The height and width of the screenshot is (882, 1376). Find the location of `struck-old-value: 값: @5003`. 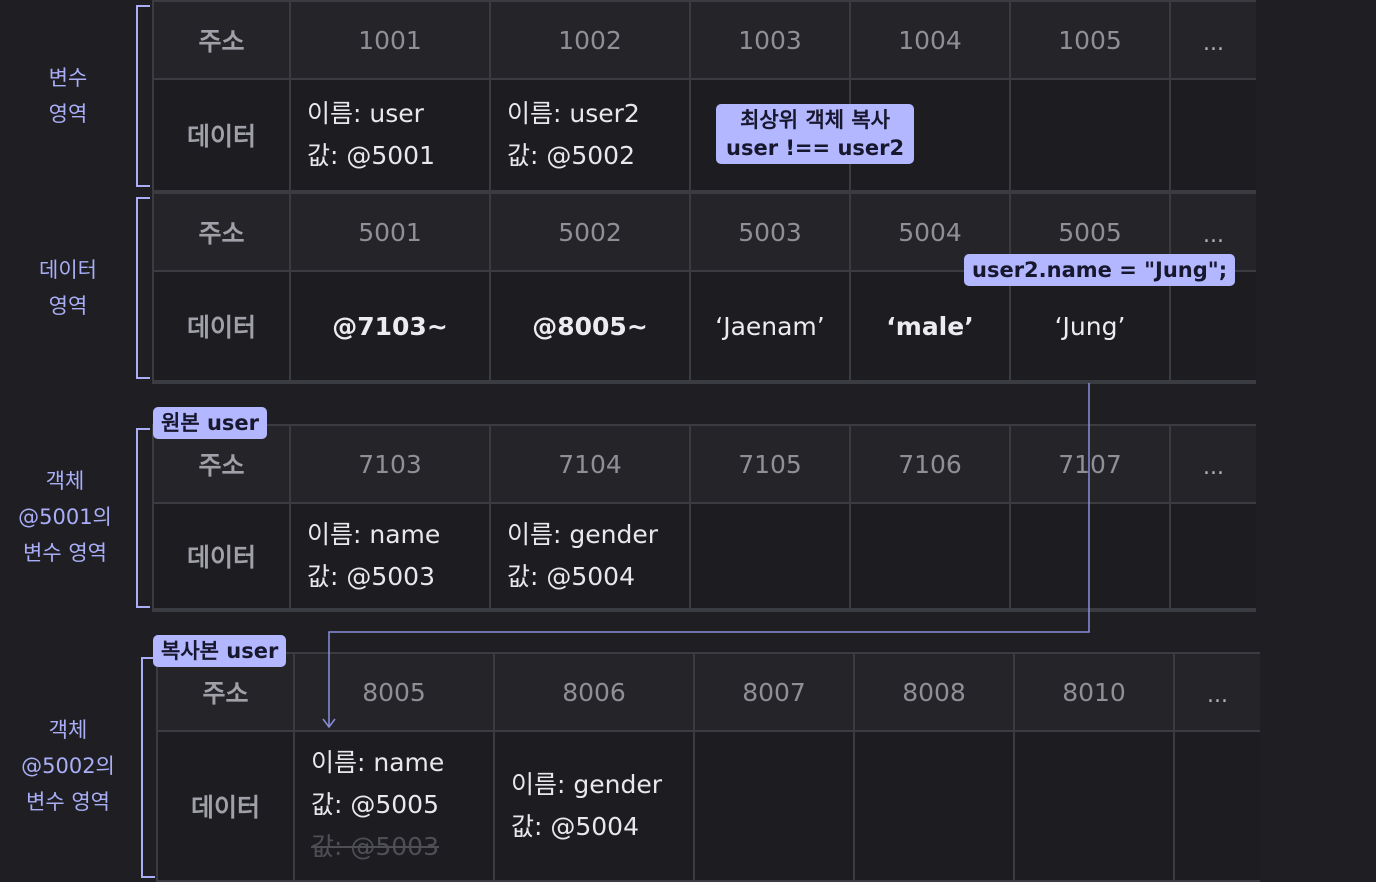

struck-old-value: 값: @5003 is located at coordinates (375, 846).